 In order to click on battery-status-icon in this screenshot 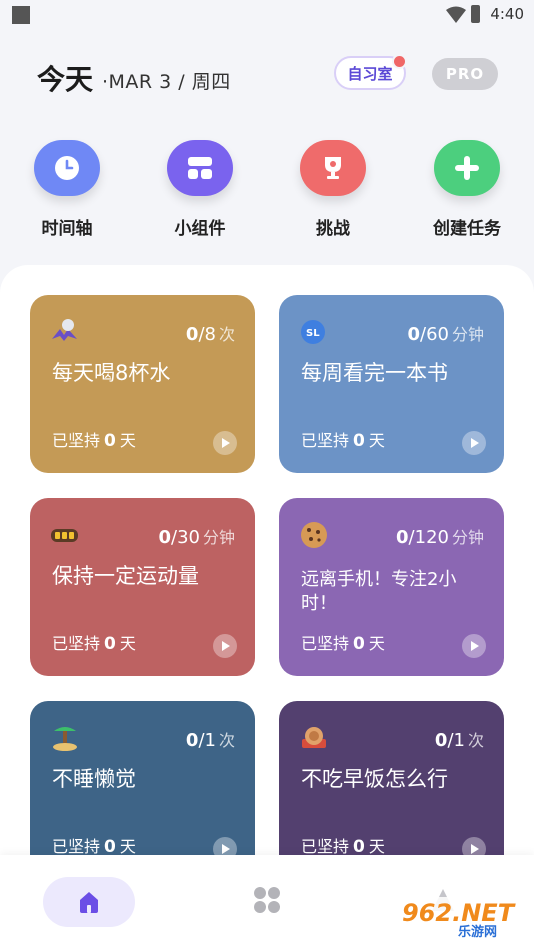, I will do `click(475, 14)`.